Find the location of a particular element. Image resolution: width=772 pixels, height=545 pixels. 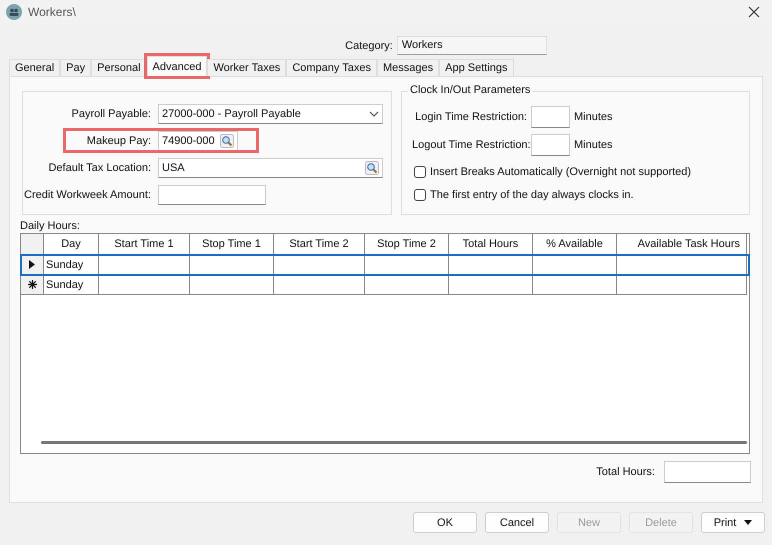

column-header: Day is located at coordinates (71, 244).